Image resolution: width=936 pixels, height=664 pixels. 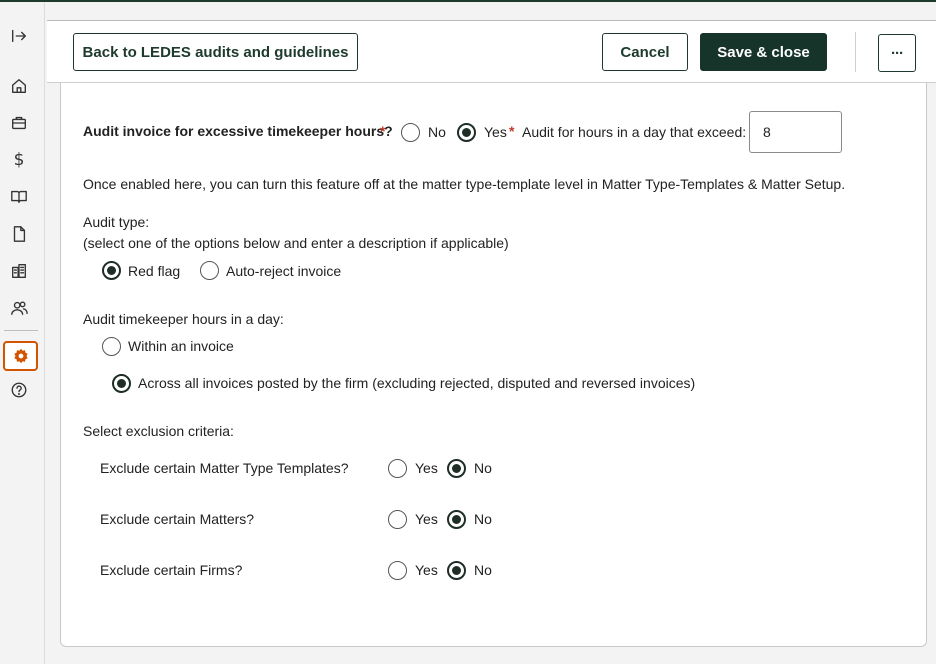 I want to click on exclude-mtt-no-label: No, so click(x=483, y=468).